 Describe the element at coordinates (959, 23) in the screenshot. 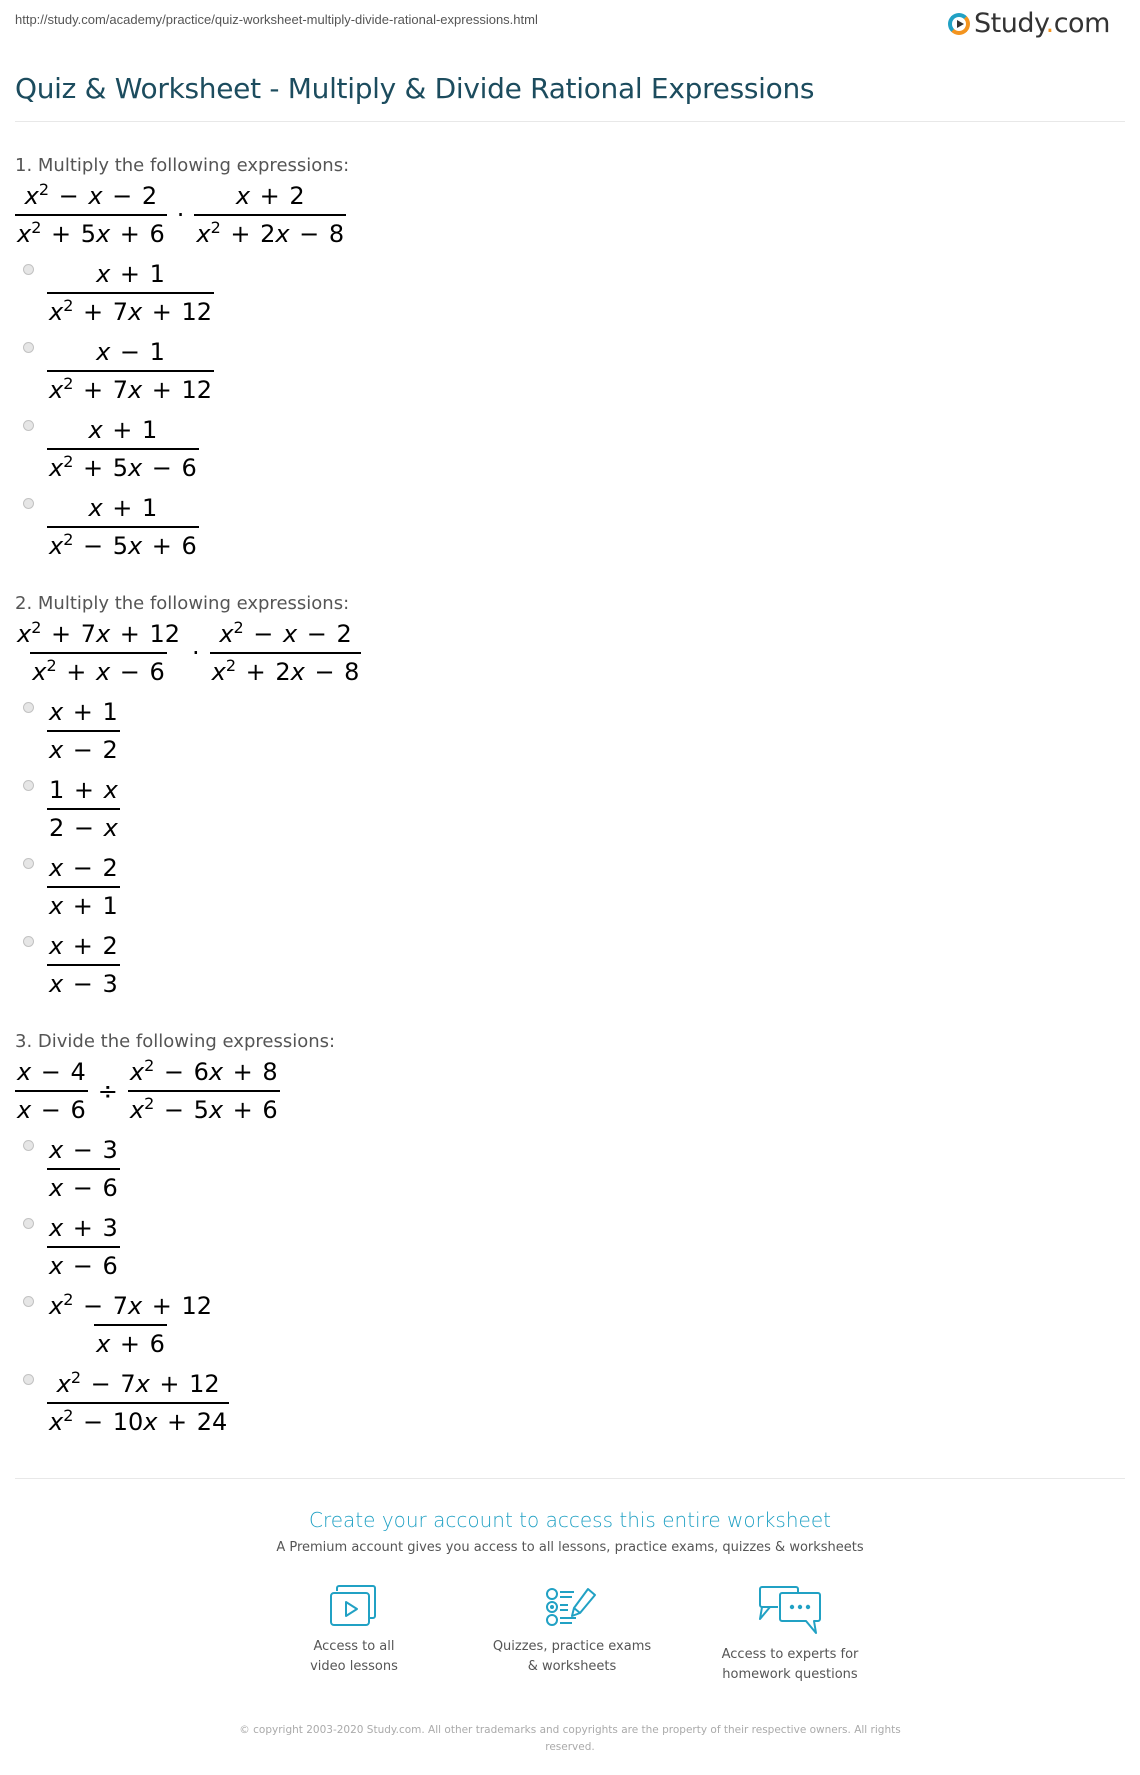

I see `play-logo-icon` at that location.